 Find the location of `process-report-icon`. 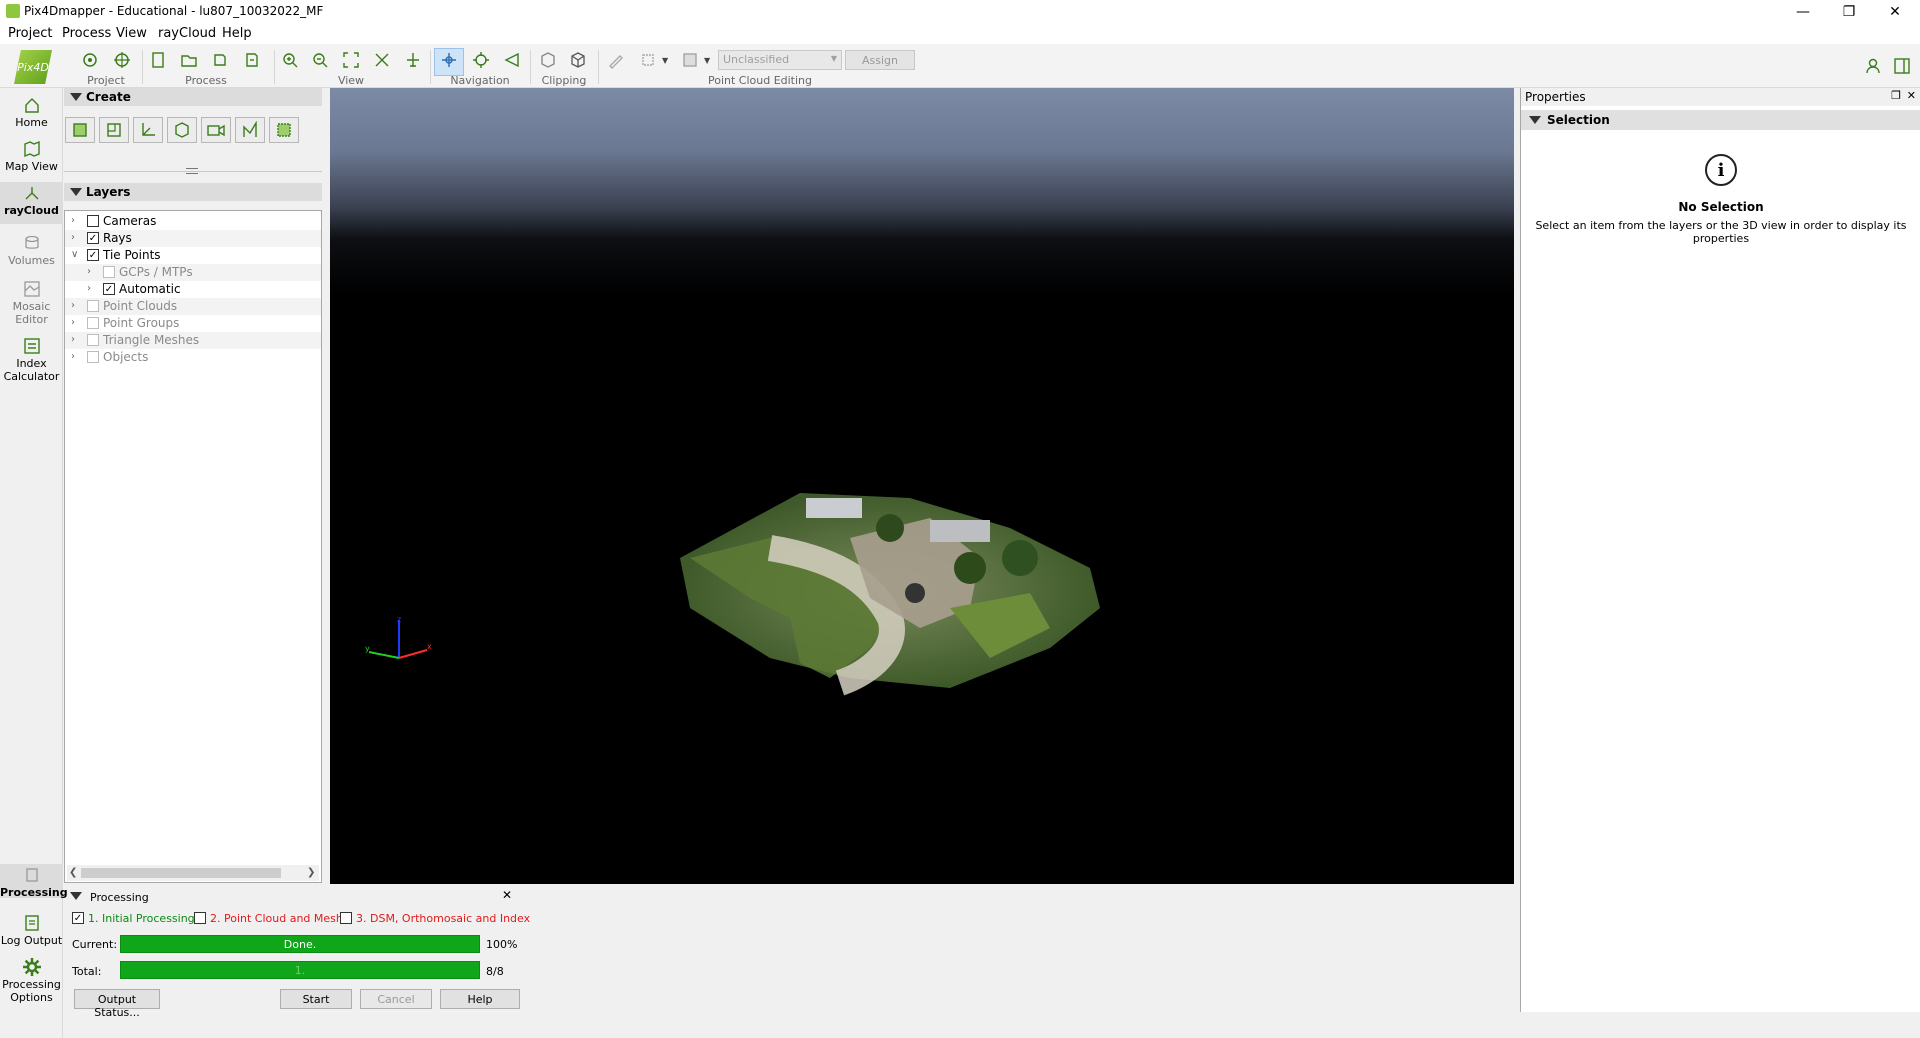

process-report-icon is located at coordinates (158, 60).